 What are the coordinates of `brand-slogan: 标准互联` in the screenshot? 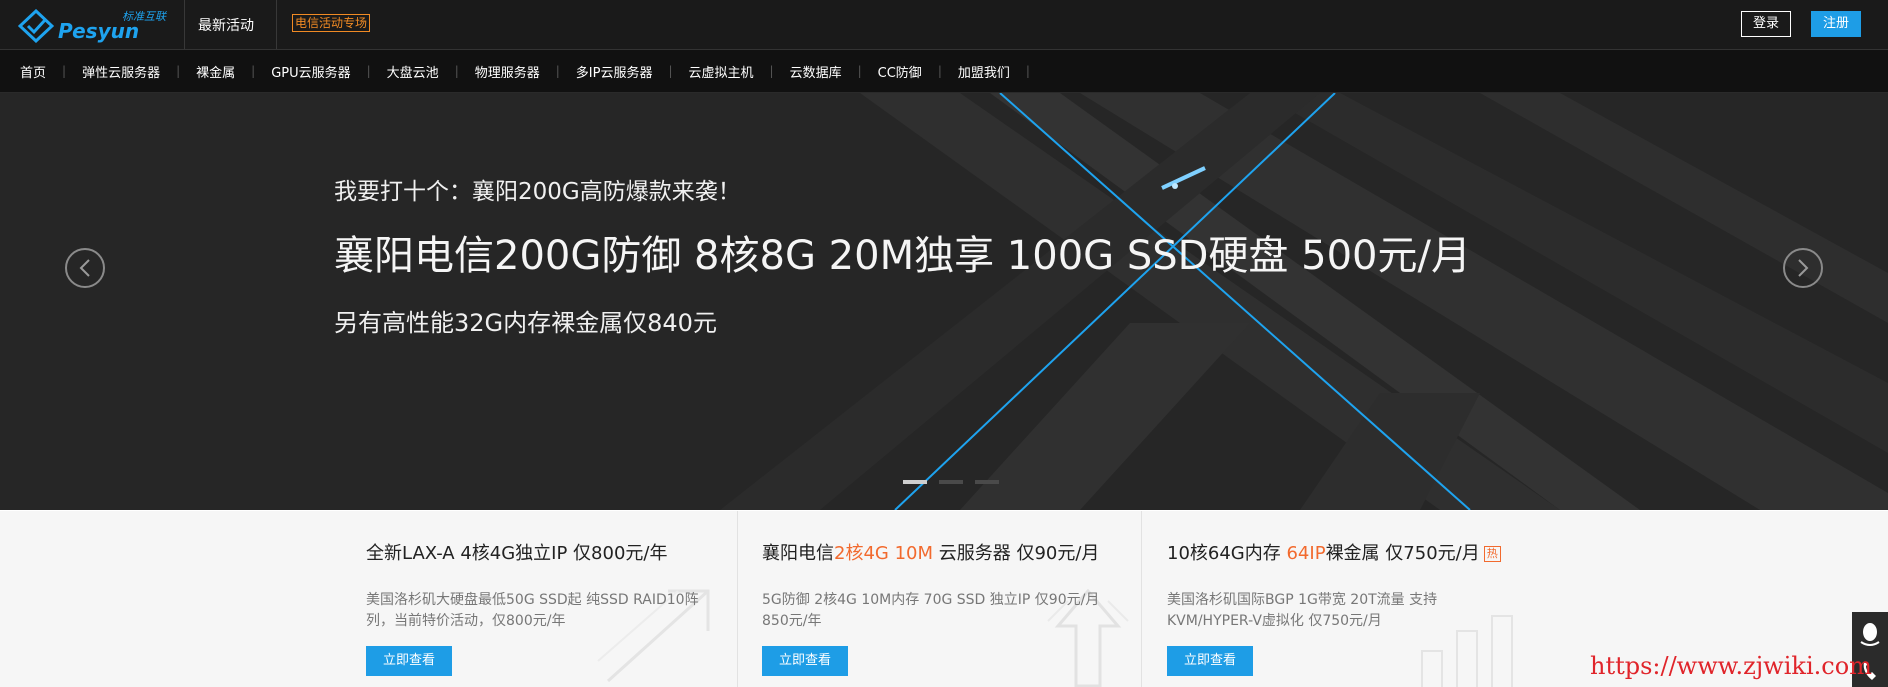 It's located at (144, 16).